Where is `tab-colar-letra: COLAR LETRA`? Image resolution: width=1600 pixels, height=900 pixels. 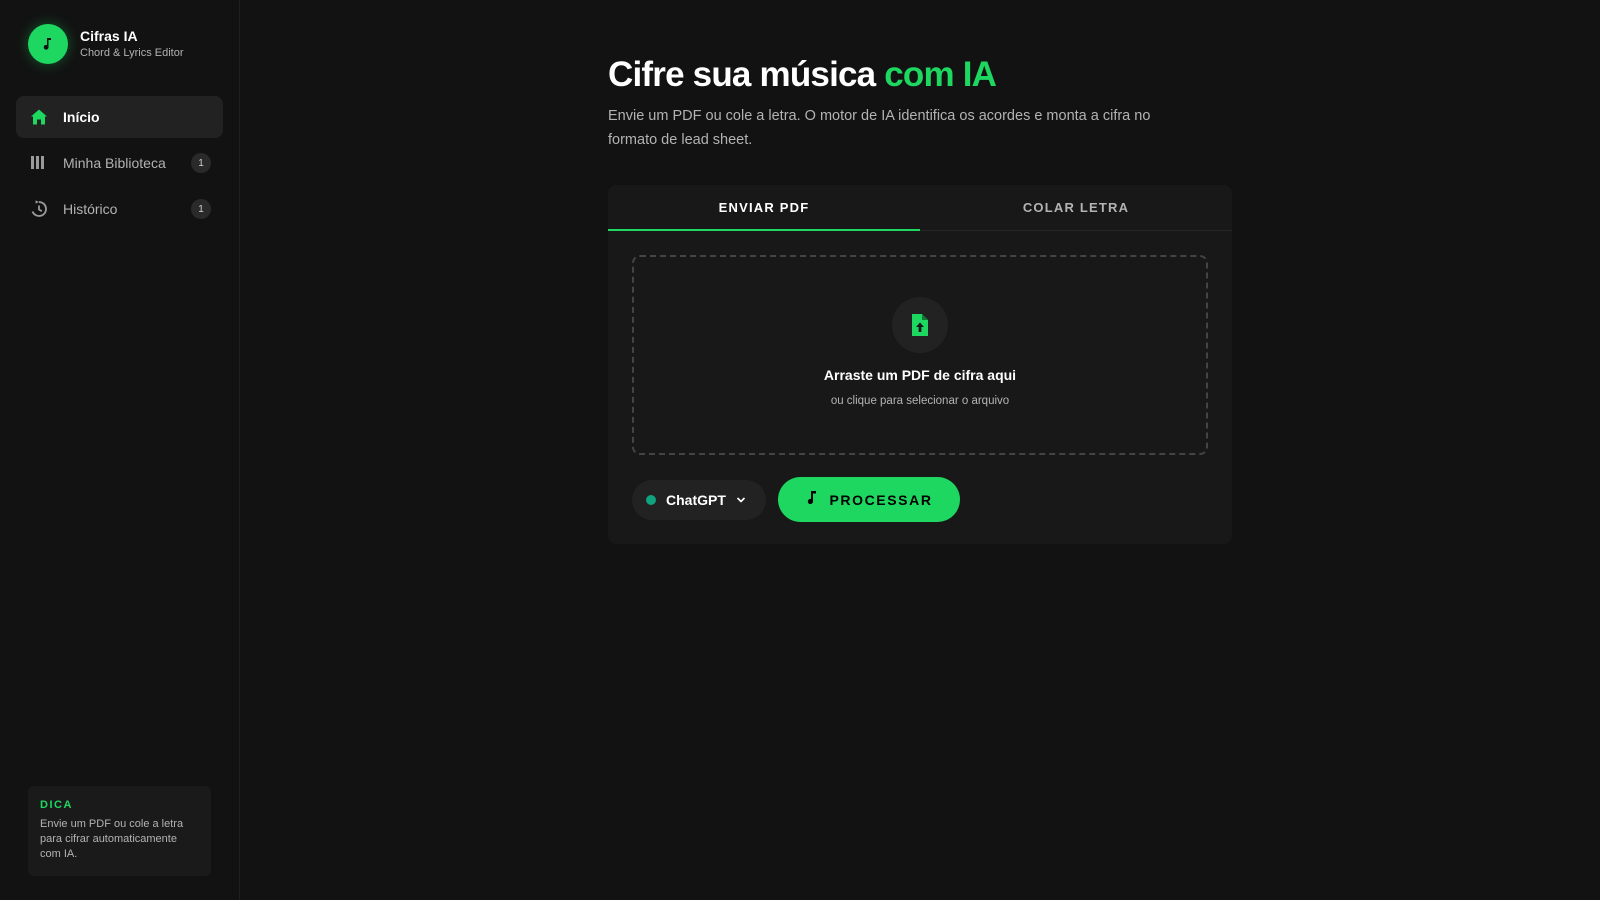
tab-colar-letra: COLAR LETRA is located at coordinates (1076, 207).